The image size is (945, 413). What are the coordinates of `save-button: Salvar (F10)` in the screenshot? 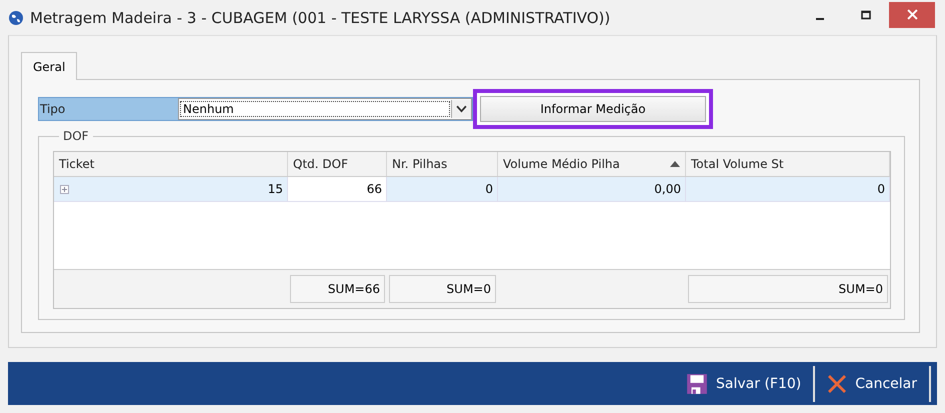 It's located at (745, 384).